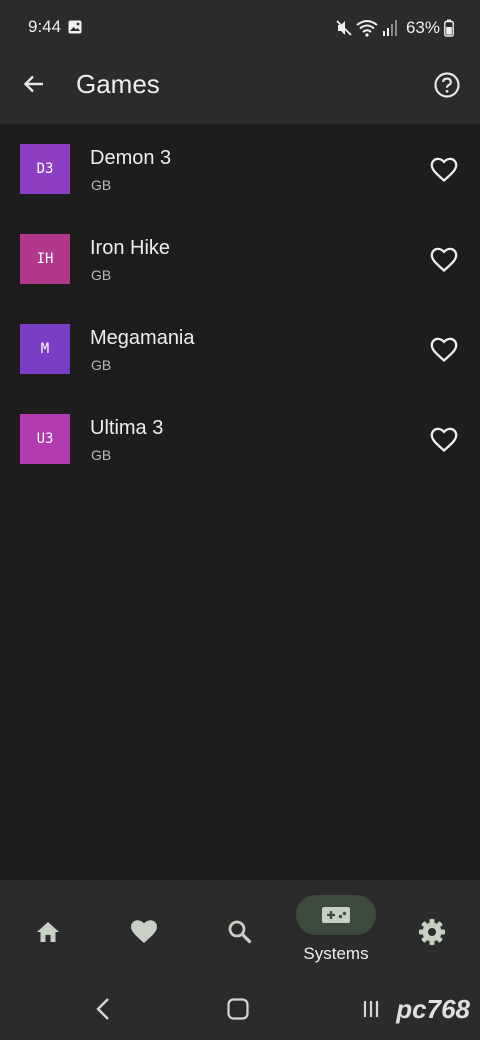  I want to click on nav-home, so click(48, 930).